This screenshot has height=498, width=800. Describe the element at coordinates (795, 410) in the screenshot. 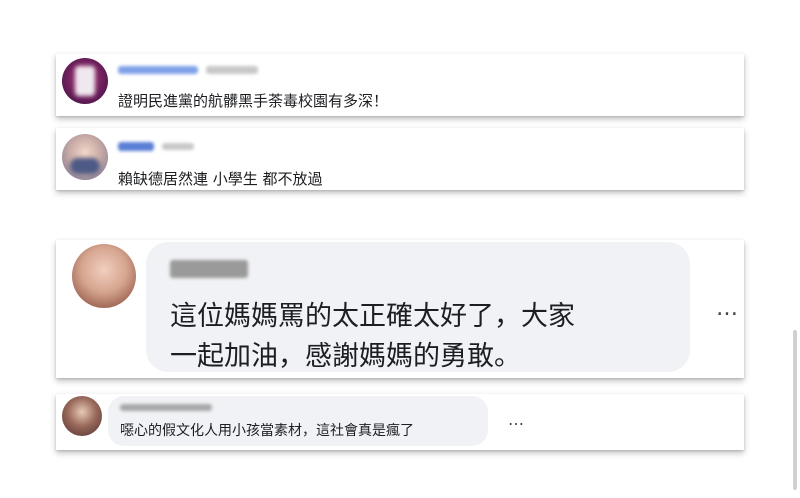

I see `scrollbar` at that location.